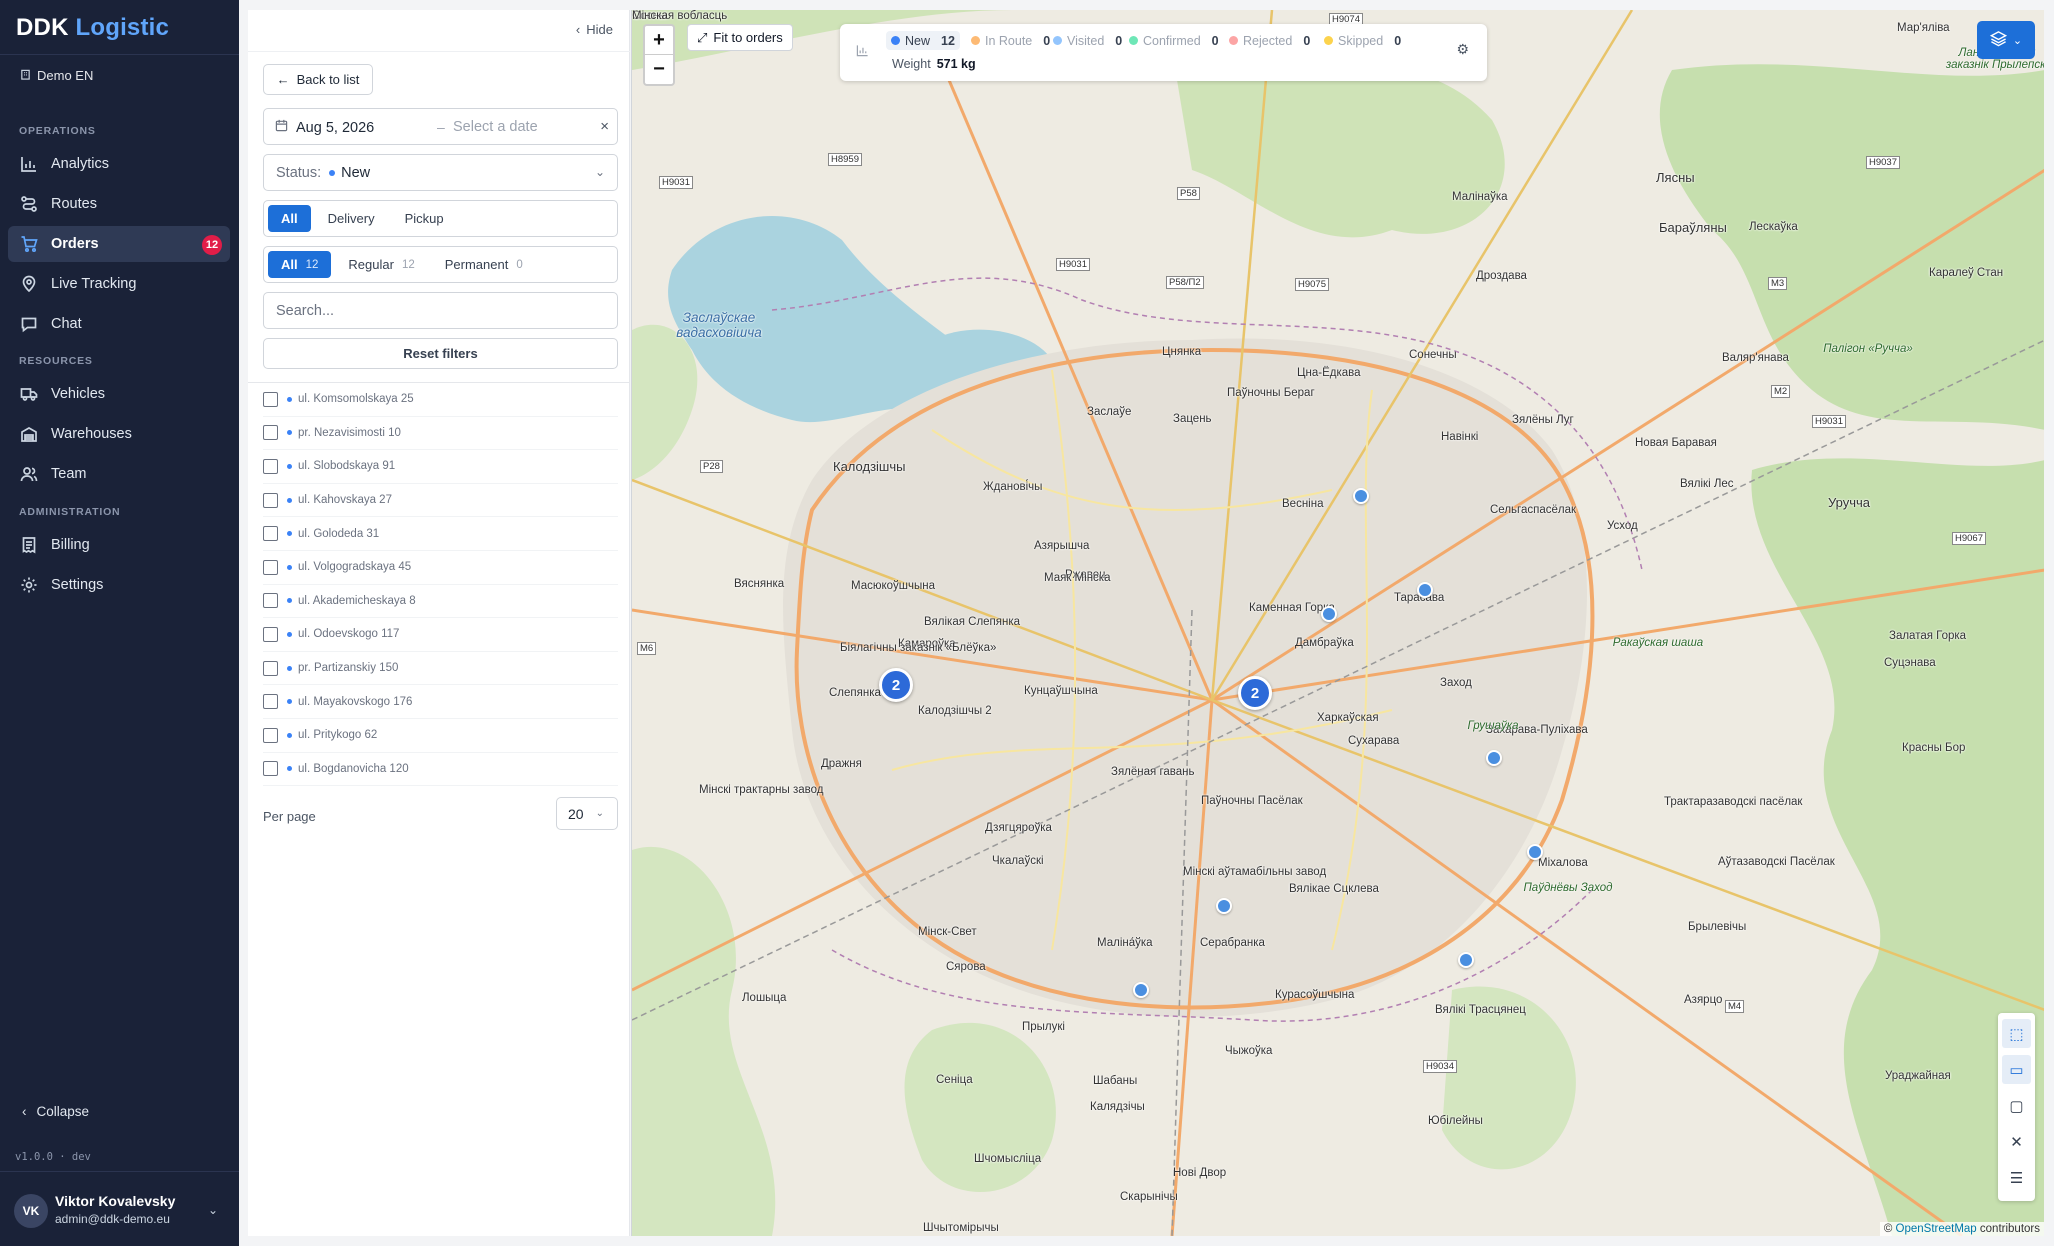 This screenshot has width=2054, height=1246. What do you see at coordinates (659, 40) in the screenshot?
I see `zoom-in-button: +` at bounding box center [659, 40].